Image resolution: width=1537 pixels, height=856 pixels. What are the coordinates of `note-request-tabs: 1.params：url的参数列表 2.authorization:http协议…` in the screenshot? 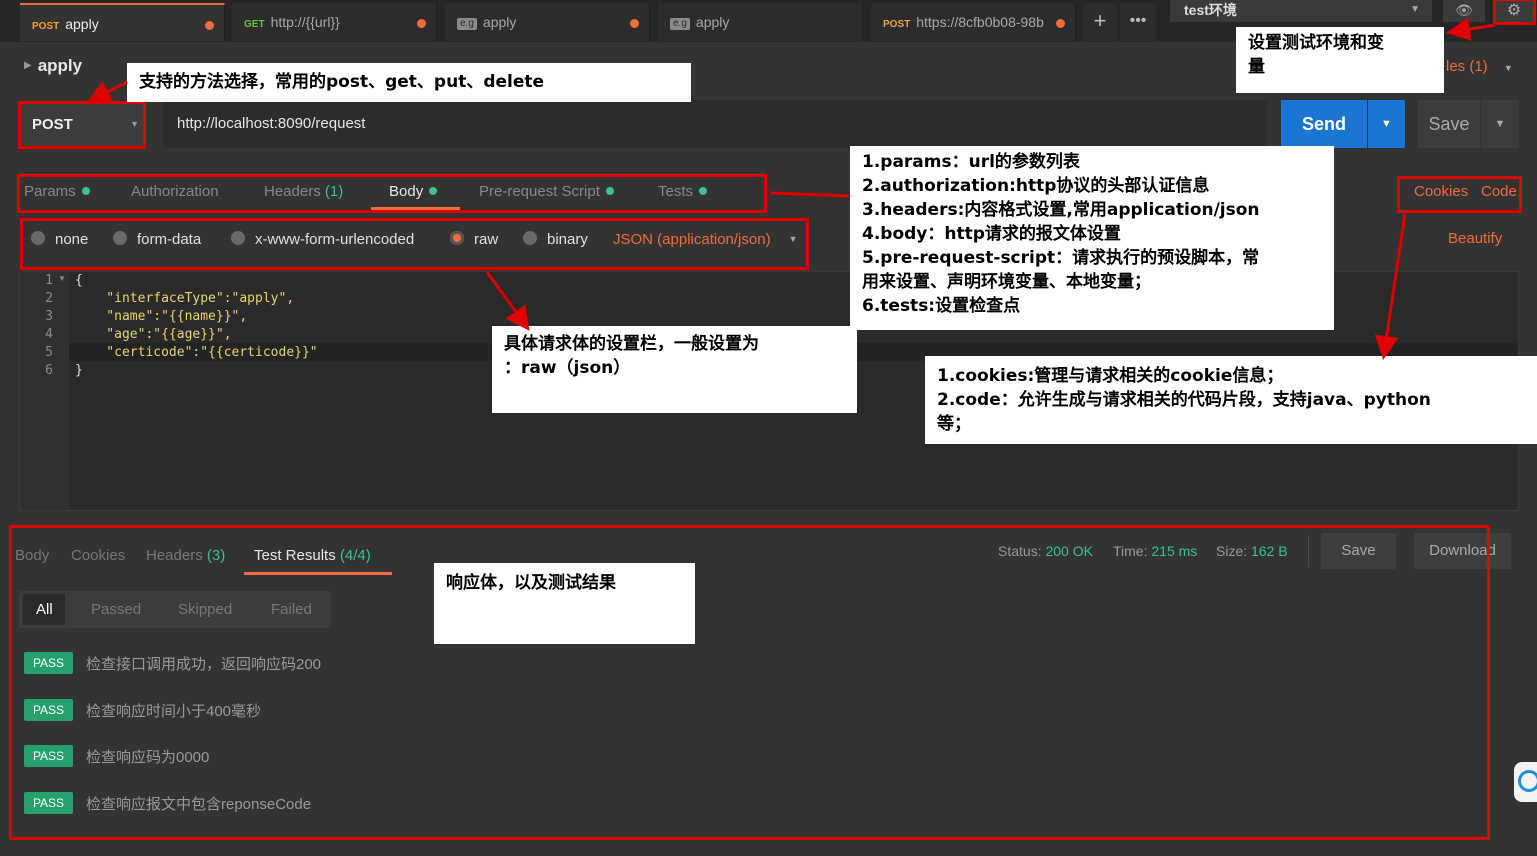 It's located at (1092, 238).